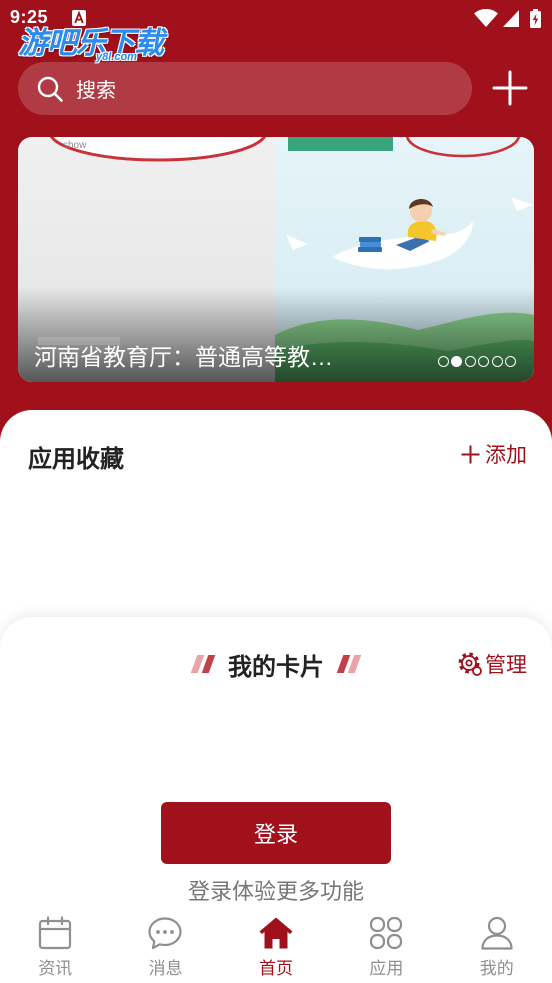 This screenshot has width=552, height=983. What do you see at coordinates (165, 933) in the screenshot?
I see `chat-icon` at bounding box center [165, 933].